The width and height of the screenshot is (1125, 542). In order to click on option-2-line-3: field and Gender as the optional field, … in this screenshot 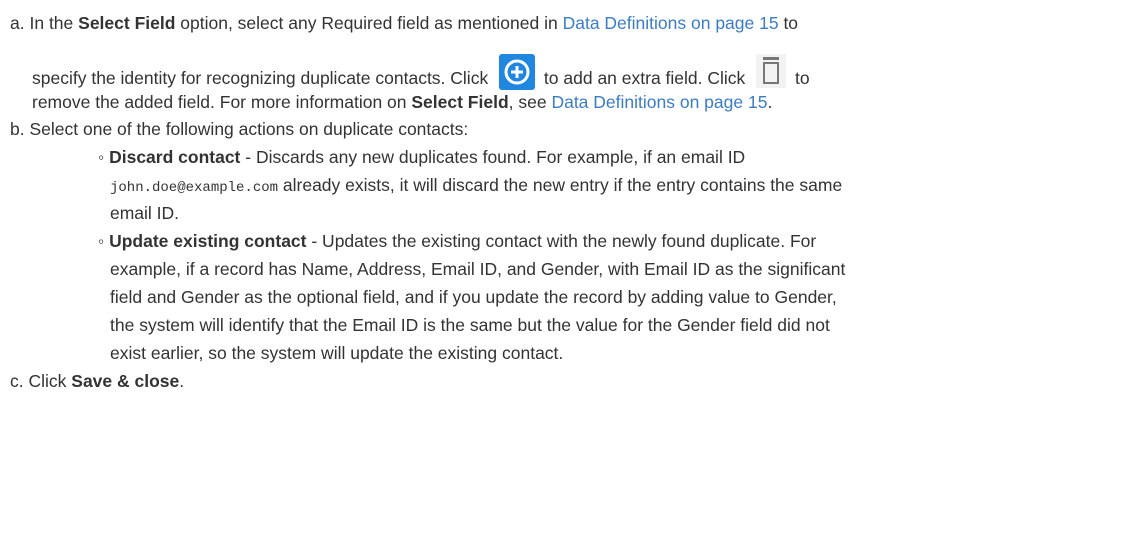, I will do `click(473, 297)`.